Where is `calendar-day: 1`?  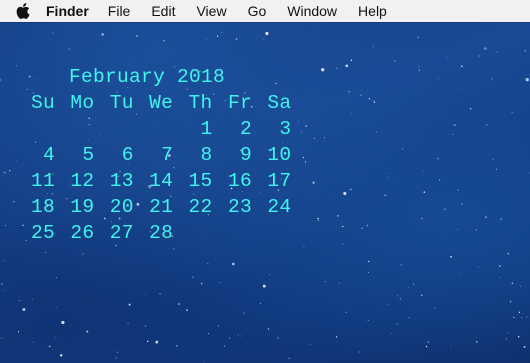 calendar-day: 1 is located at coordinates (206, 129).